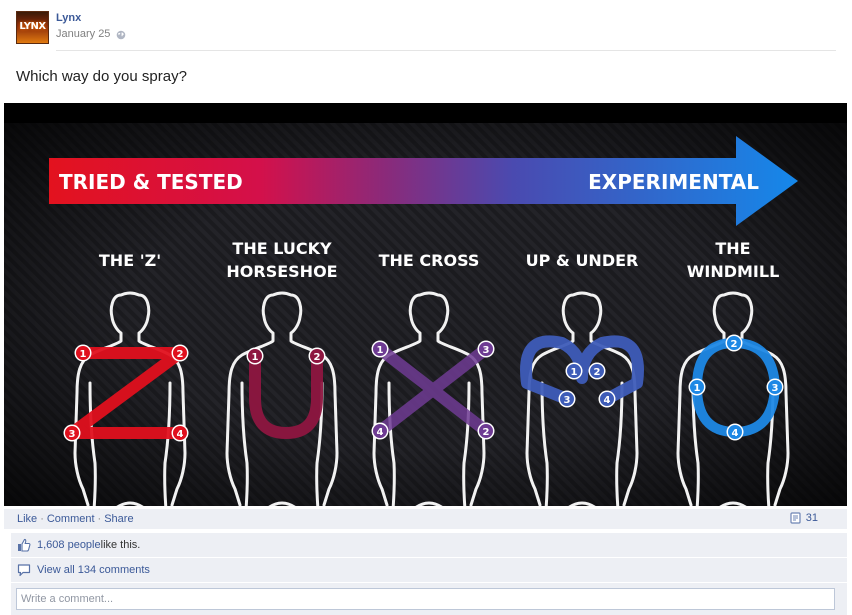 The width and height of the screenshot is (852, 615). I want to click on technique-title: HORSESHOE, so click(281, 271).